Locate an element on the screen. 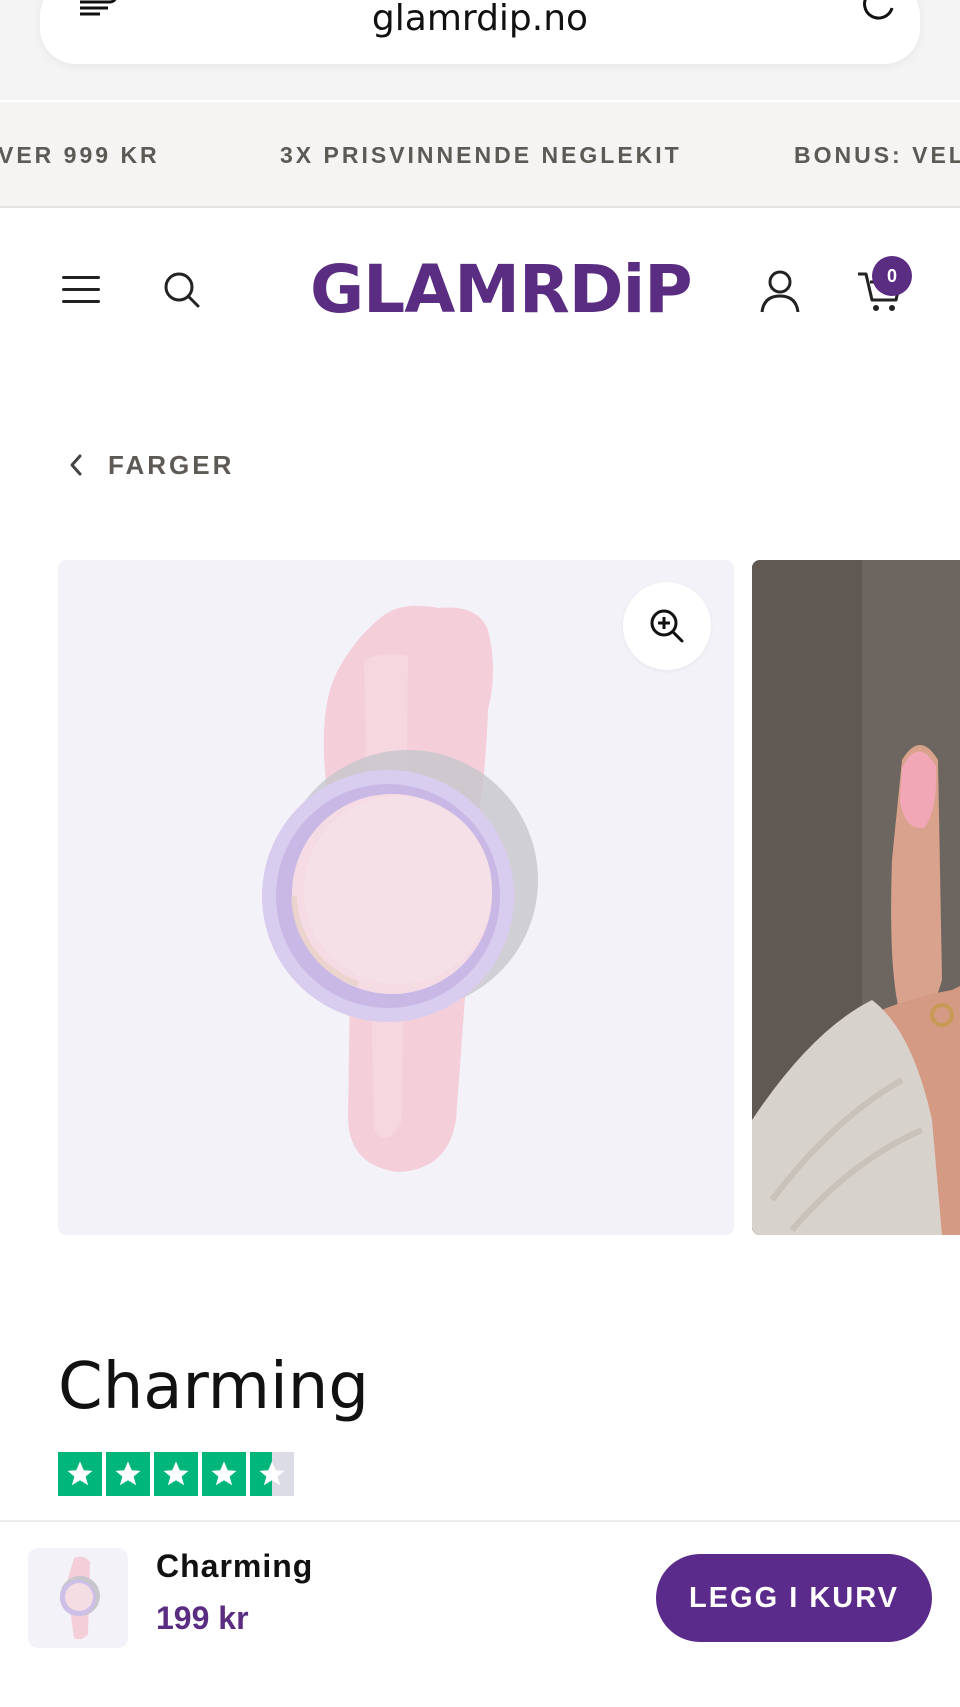 This screenshot has height=1707, width=960. chevron-left-icon is located at coordinates (76, 465).